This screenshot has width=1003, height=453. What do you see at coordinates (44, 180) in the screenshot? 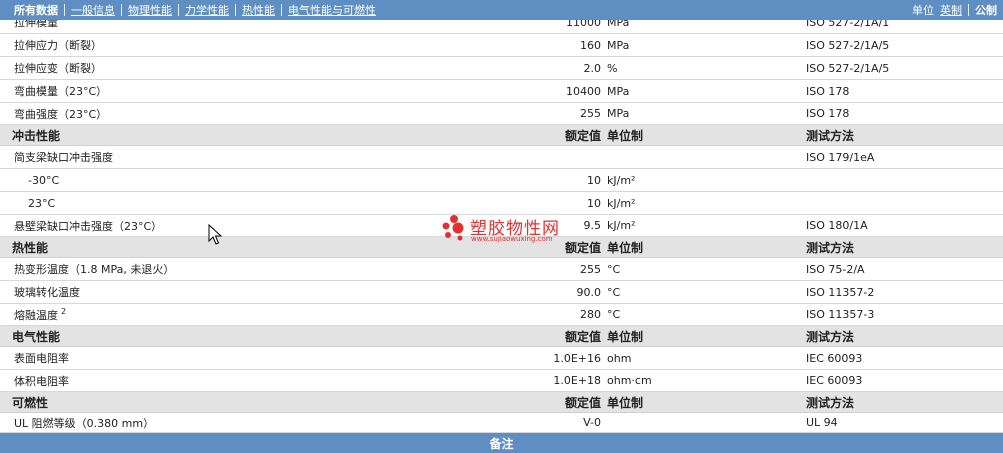
I see `property-name: -30°C` at bounding box center [44, 180].